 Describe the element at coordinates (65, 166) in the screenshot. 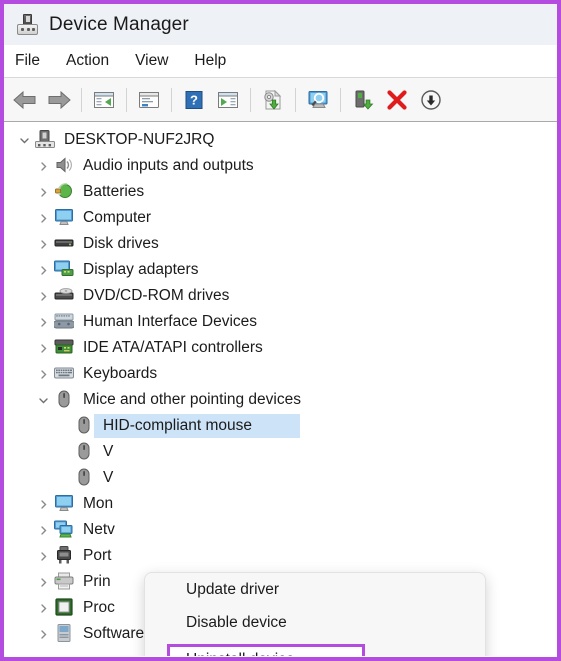

I see `speaker-icon` at that location.